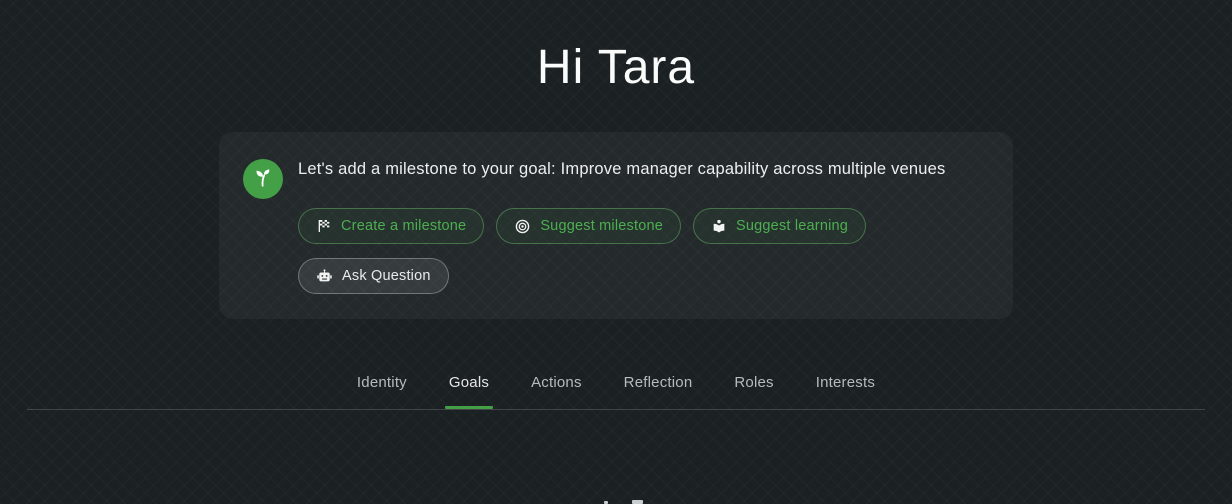 The image size is (1232, 504). I want to click on tab-roles-label: Roles, so click(754, 382).